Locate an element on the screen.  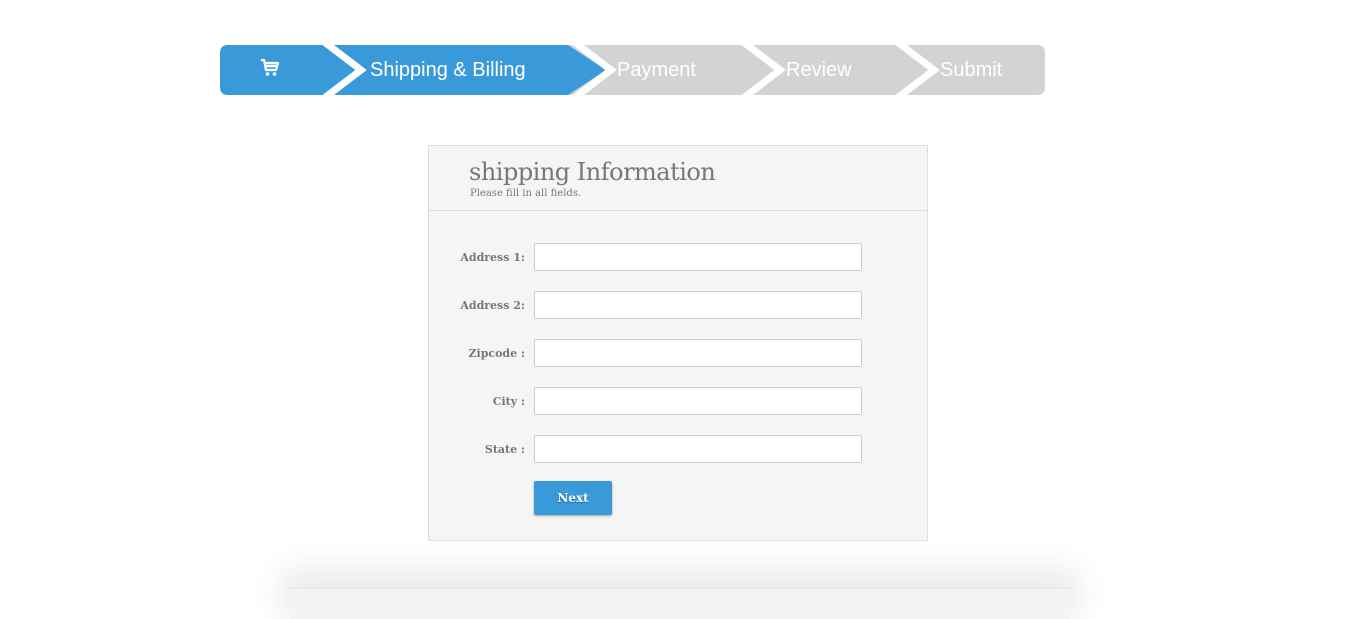
address1-label: Address 1: is located at coordinates (492, 257).